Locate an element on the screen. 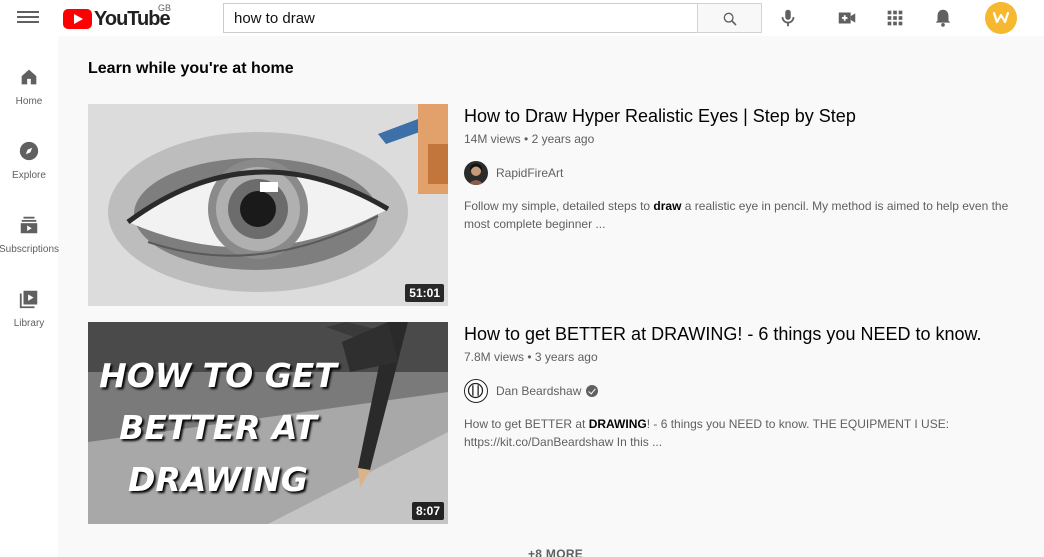 This screenshot has height=557, width=1044. video-duration: 8:07 is located at coordinates (427, 511).